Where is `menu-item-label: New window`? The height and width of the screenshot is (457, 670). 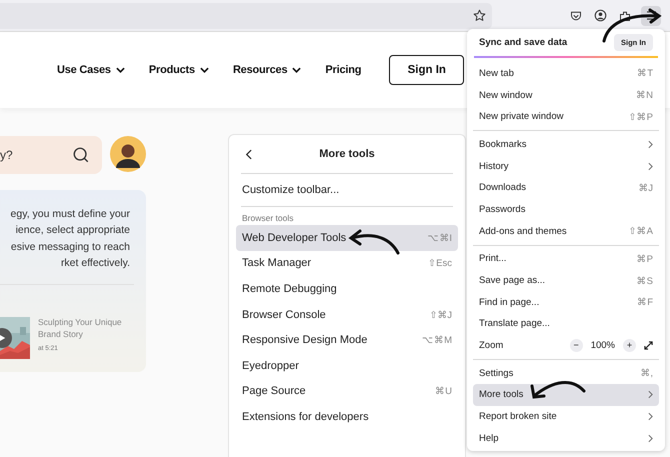 menu-item-label: New window is located at coordinates (505, 95).